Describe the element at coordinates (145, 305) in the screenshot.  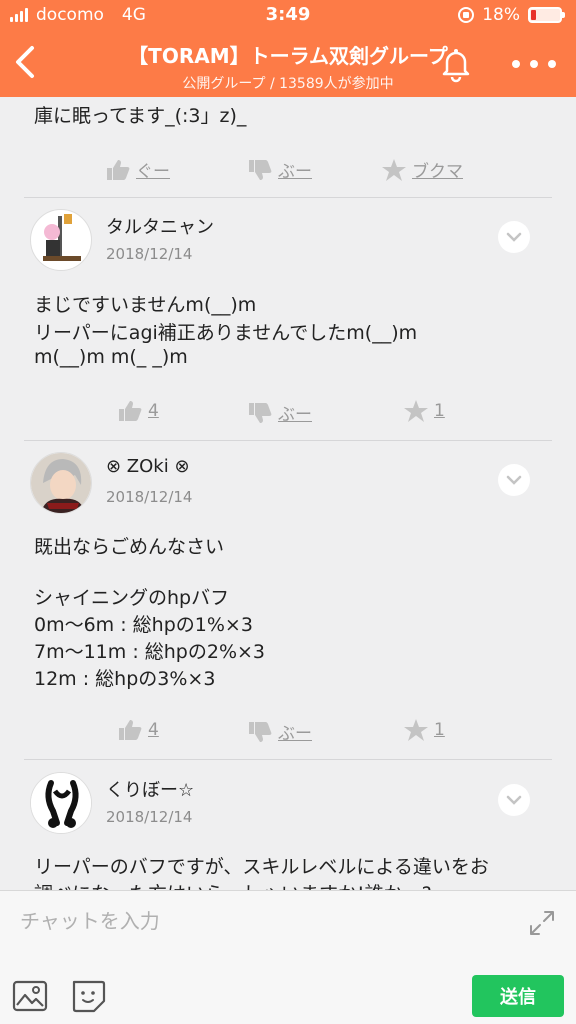
I see `message-line: まじですいませんm(__)m` at that location.